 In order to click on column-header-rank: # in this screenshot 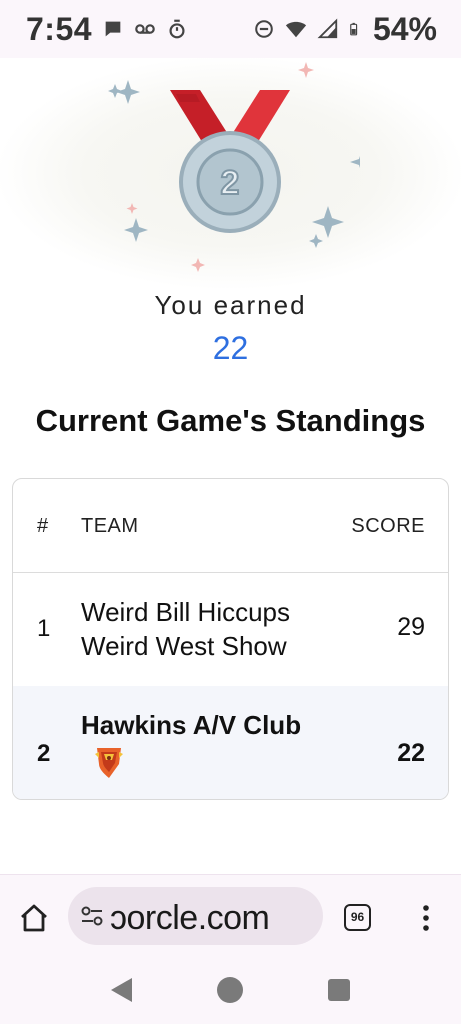, I will do `click(43, 526)`.